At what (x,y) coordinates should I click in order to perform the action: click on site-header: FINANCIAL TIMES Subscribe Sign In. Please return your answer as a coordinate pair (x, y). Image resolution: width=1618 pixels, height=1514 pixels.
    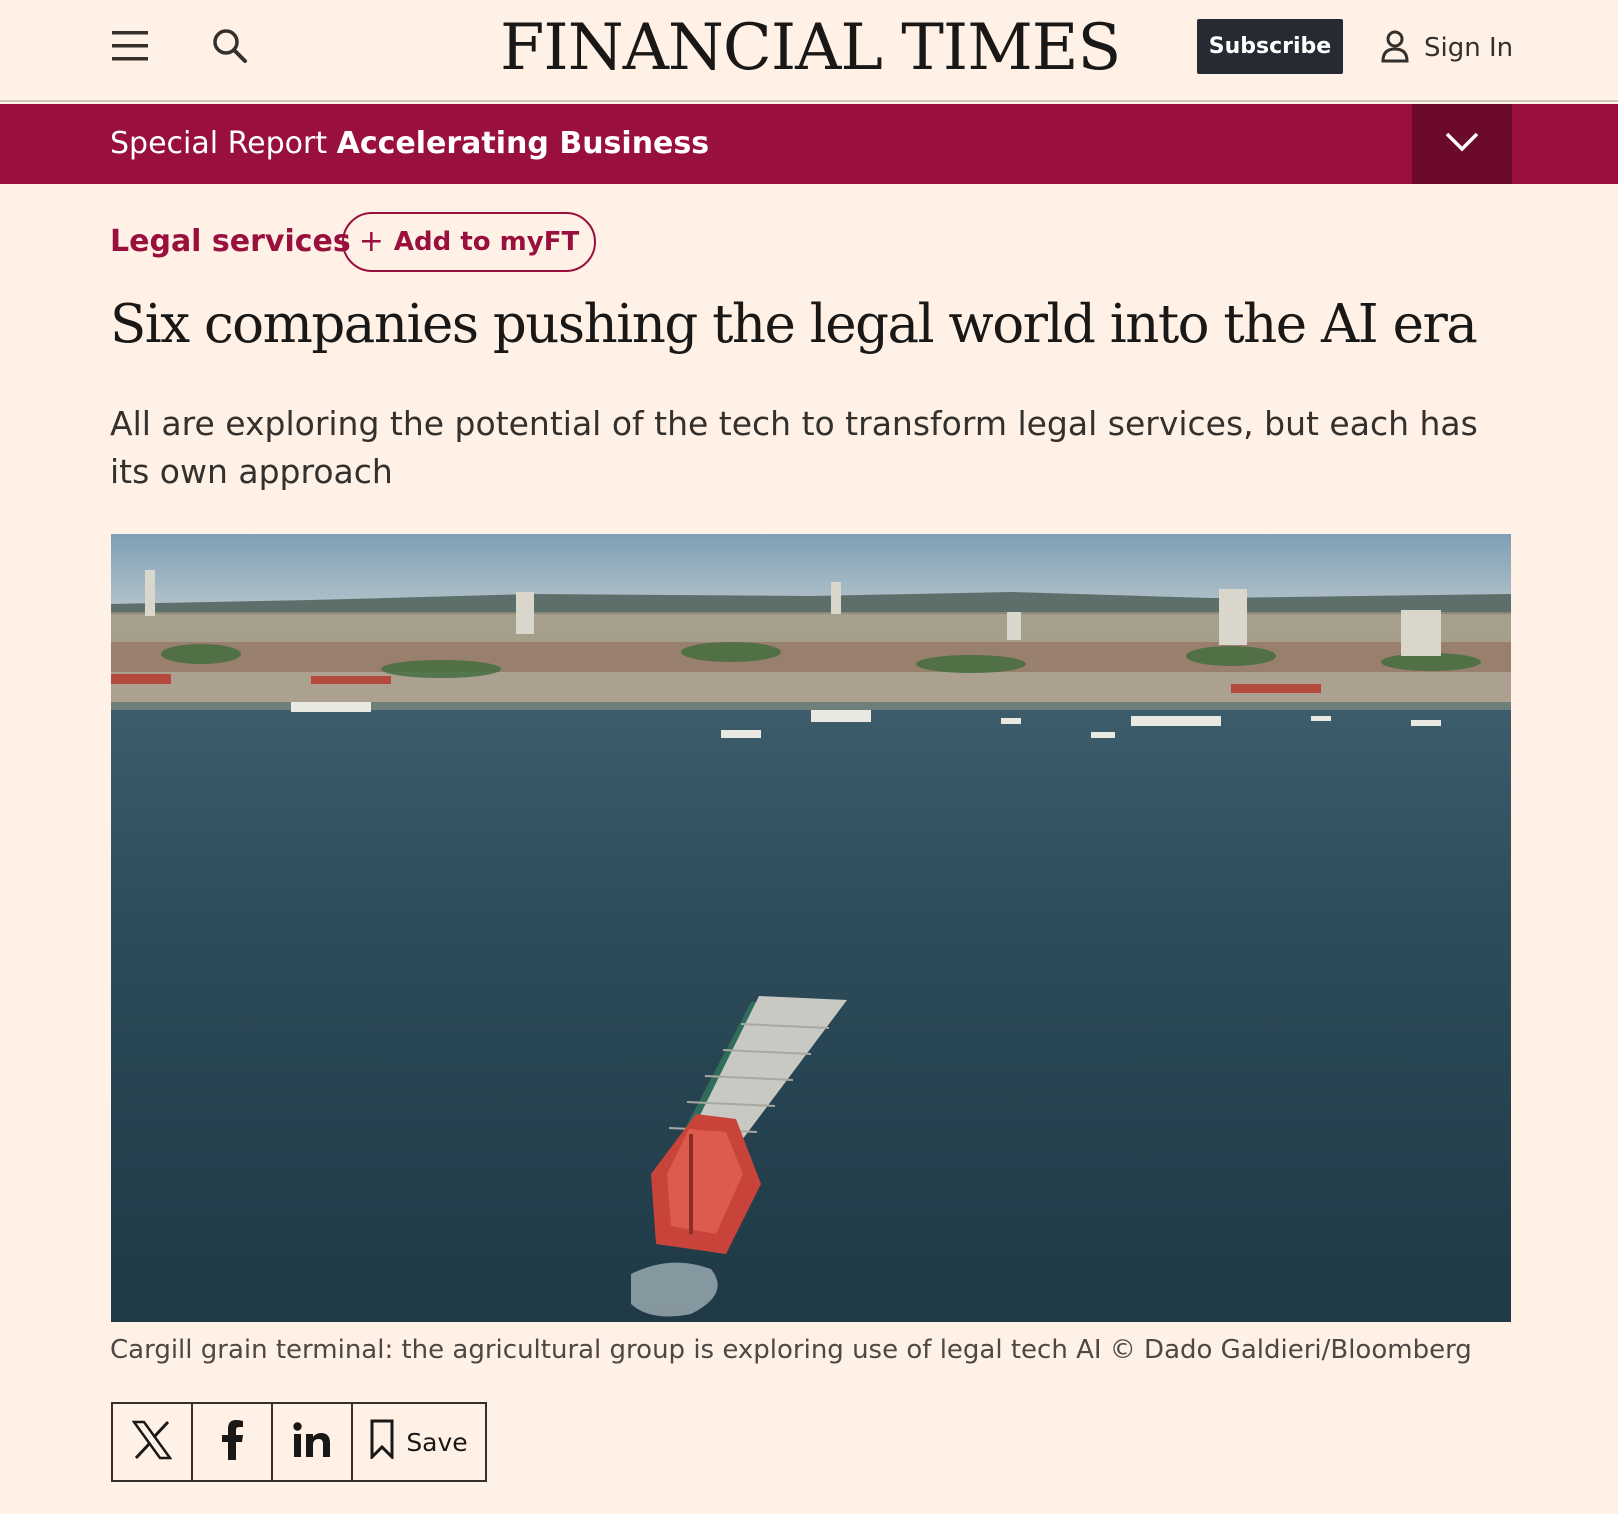
    Looking at the image, I should click on (809, 51).